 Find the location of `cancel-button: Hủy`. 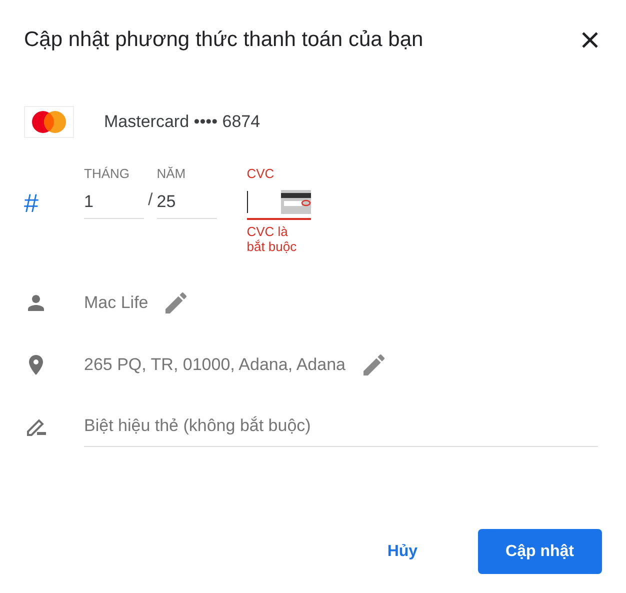

cancel-button: Hủy is located at coordinates (402, 551).